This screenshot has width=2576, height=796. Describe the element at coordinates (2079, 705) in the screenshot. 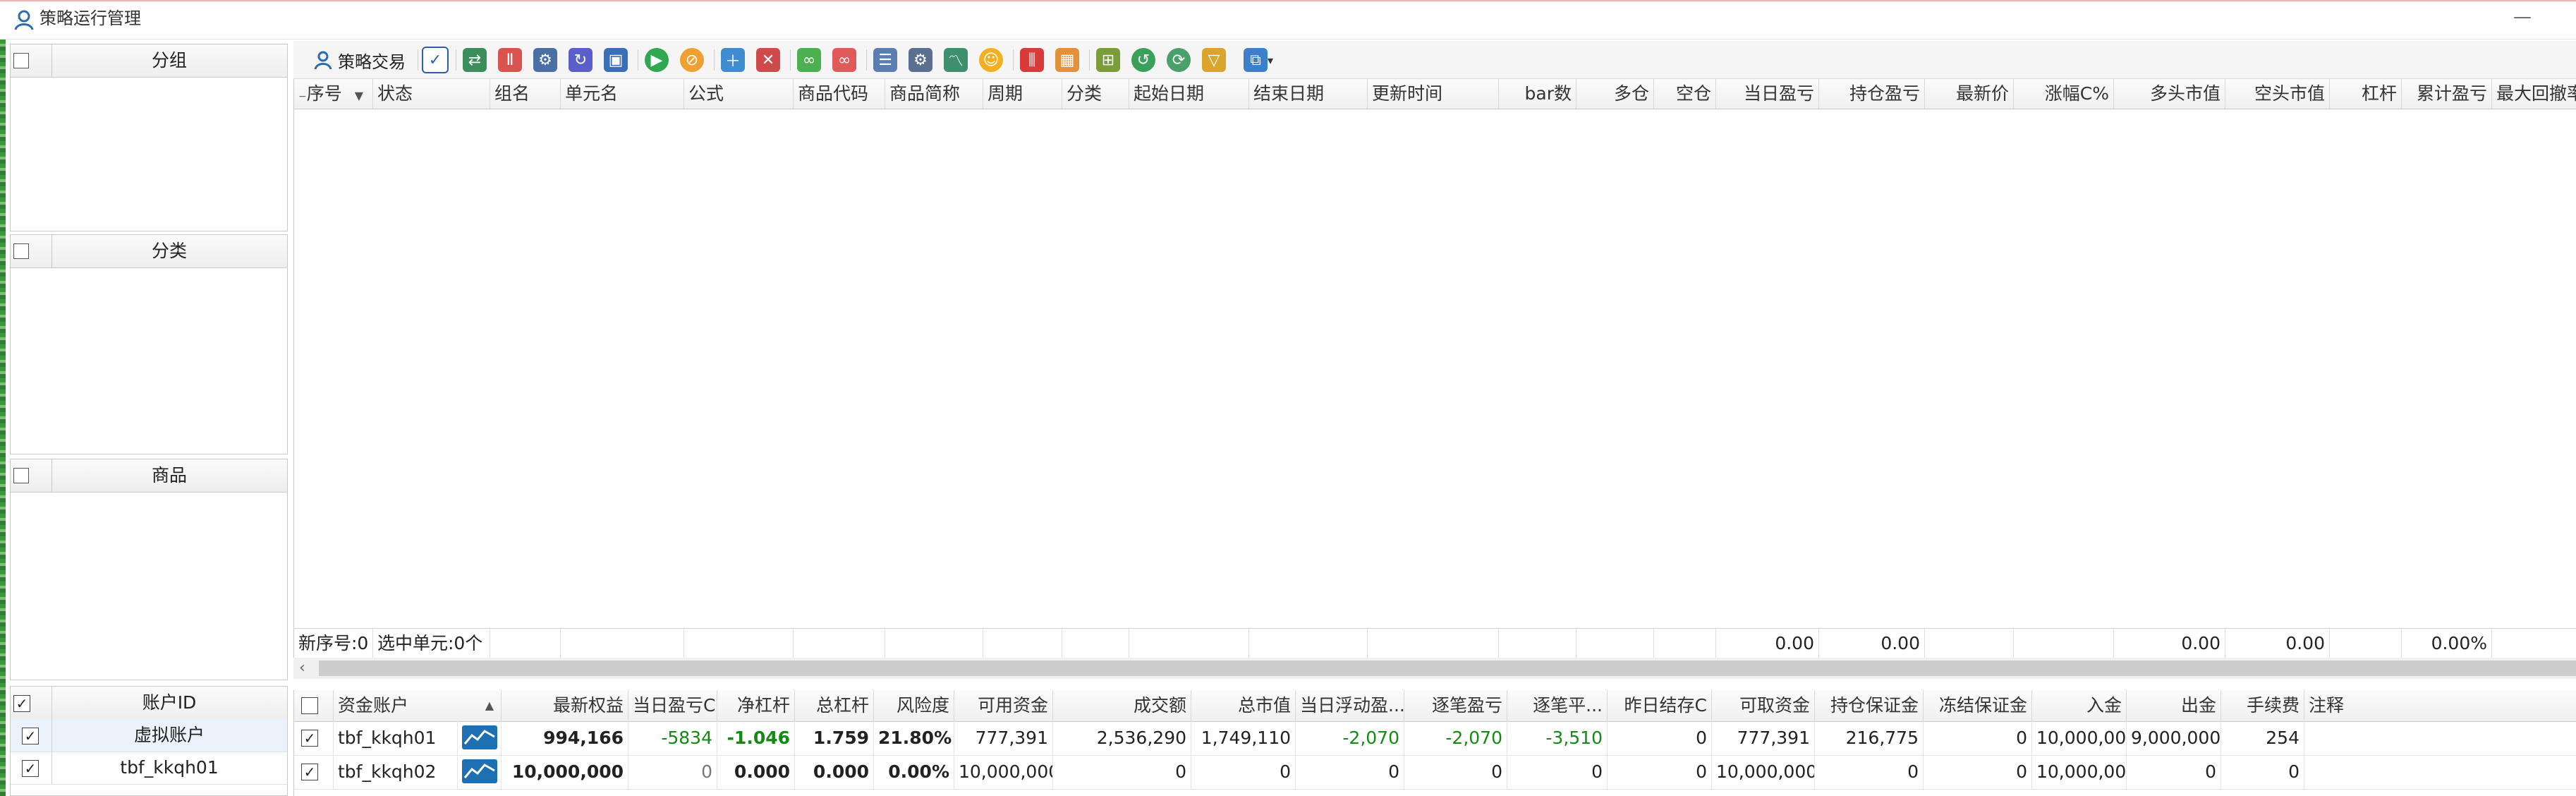

I see `column-header: 入金` at that location.